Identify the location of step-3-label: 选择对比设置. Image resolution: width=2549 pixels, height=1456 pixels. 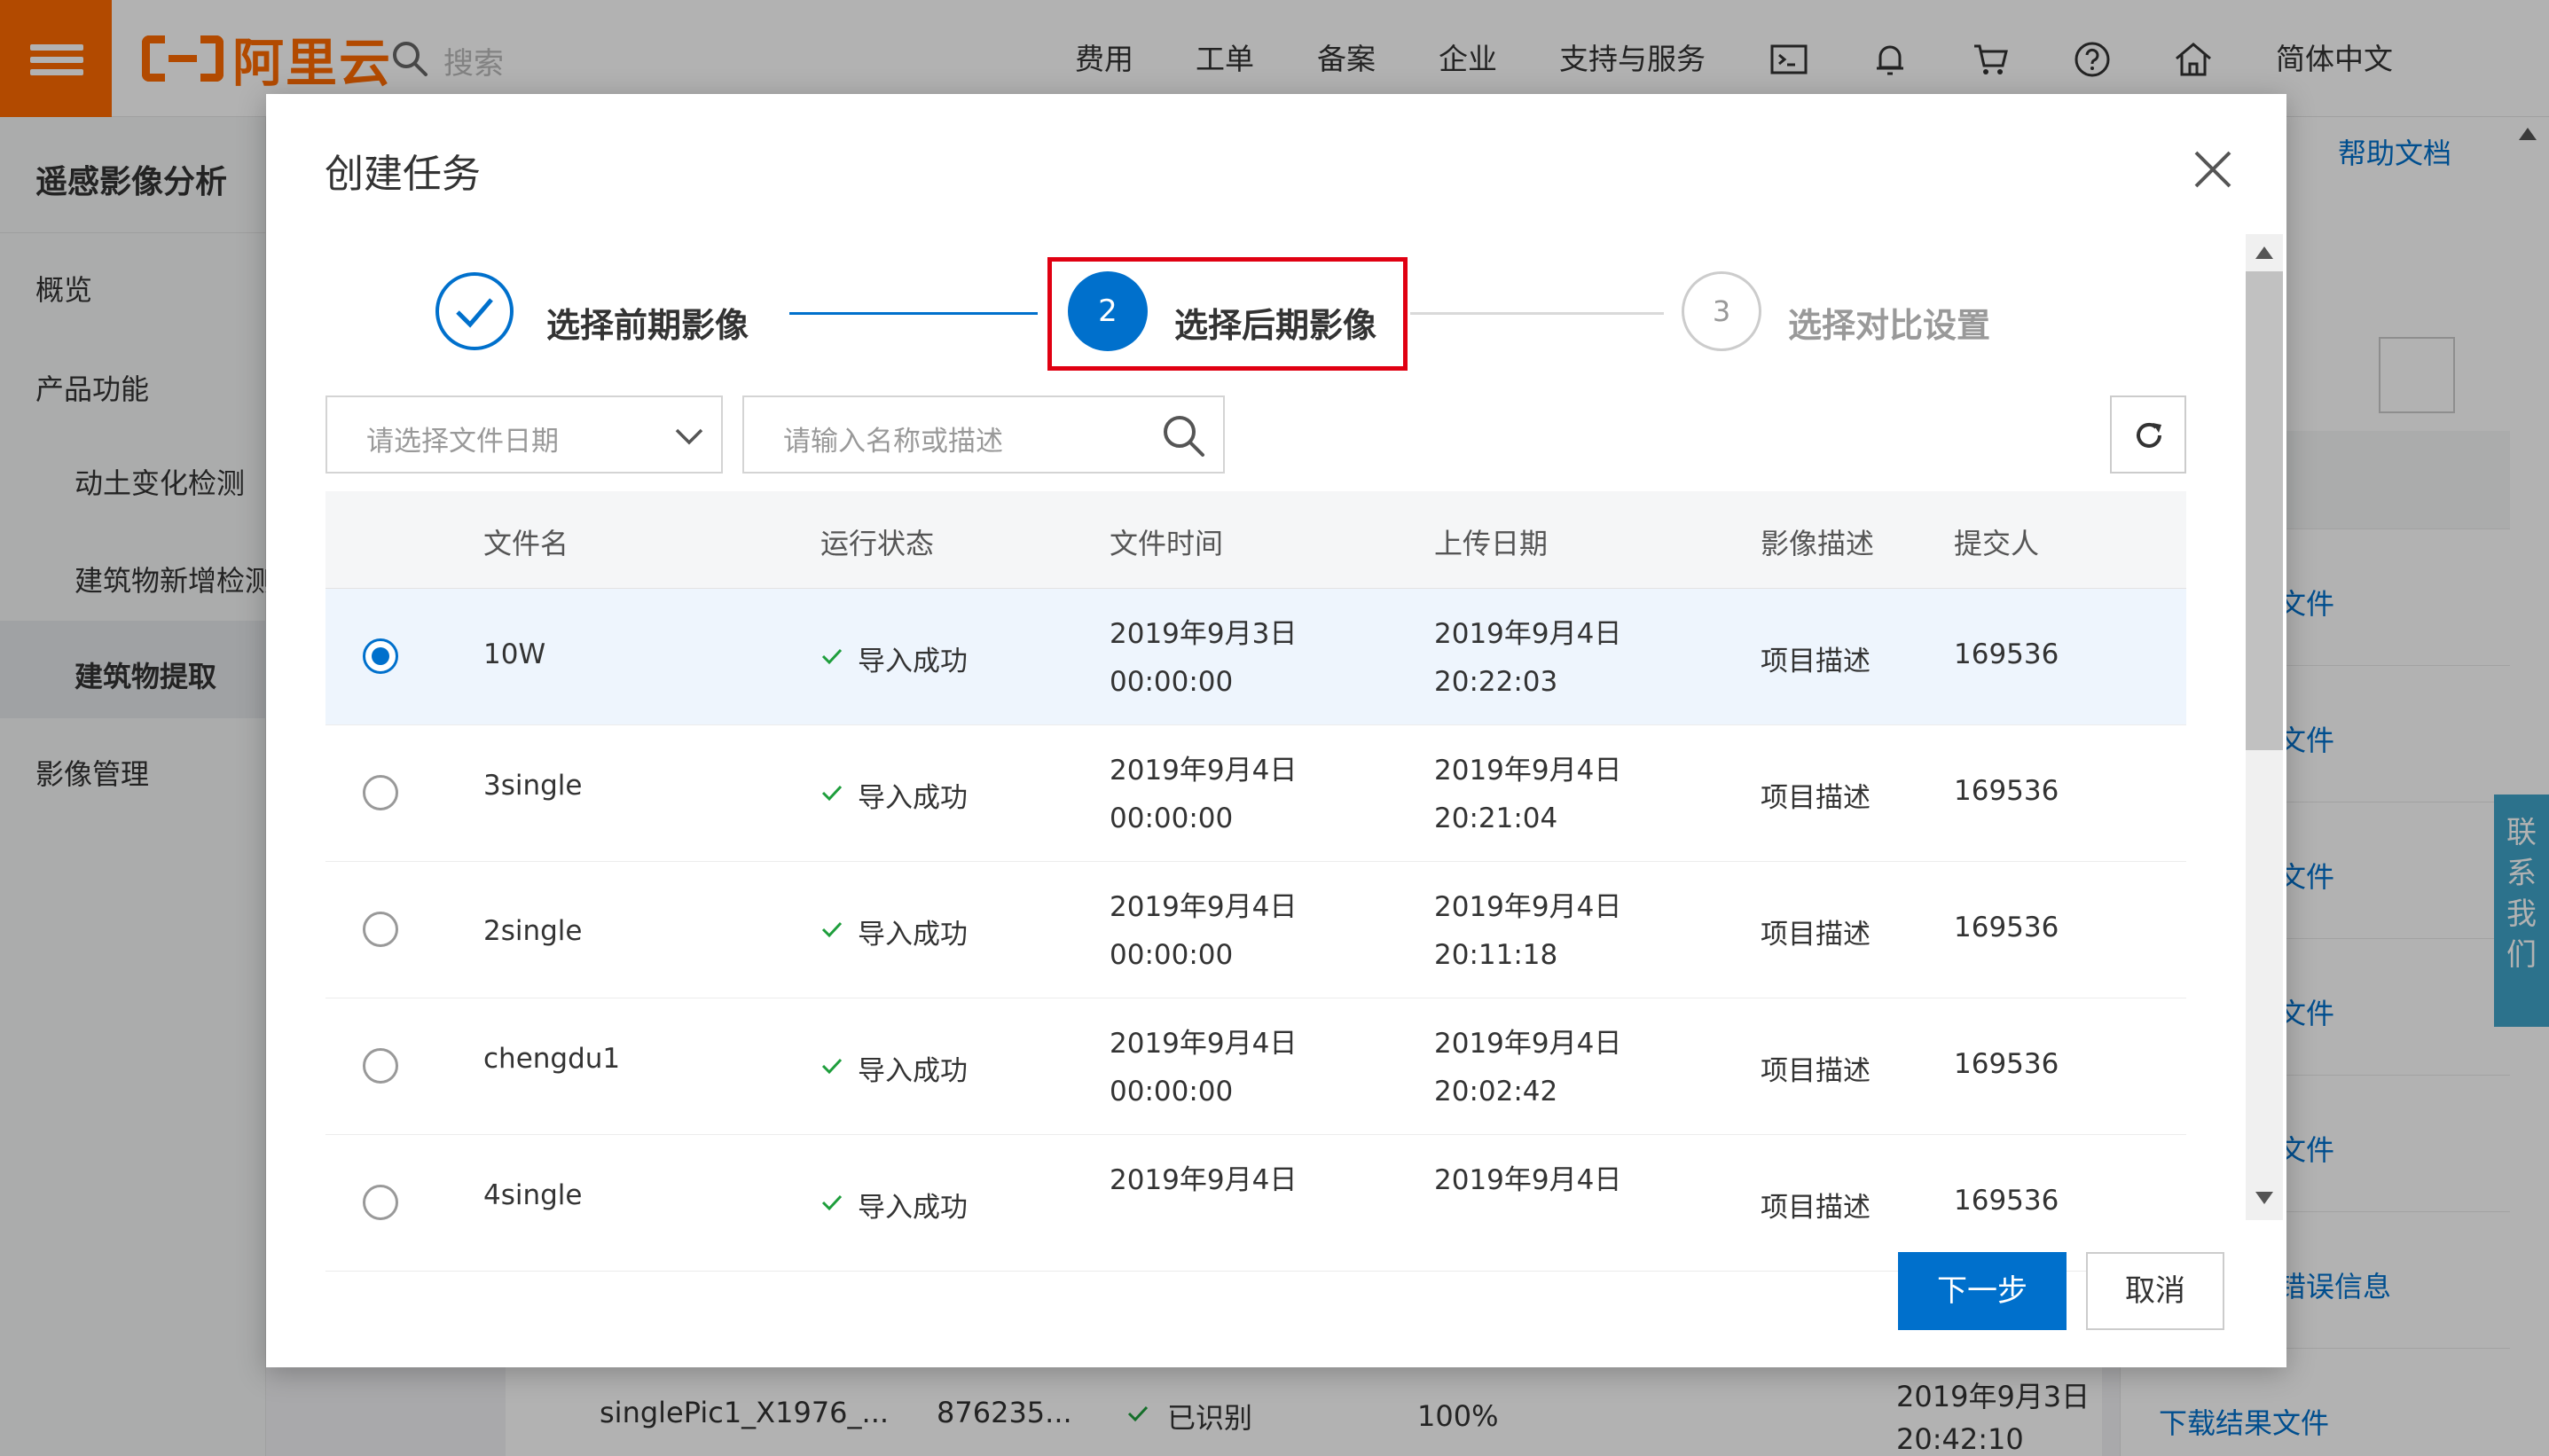
(1890, 325).